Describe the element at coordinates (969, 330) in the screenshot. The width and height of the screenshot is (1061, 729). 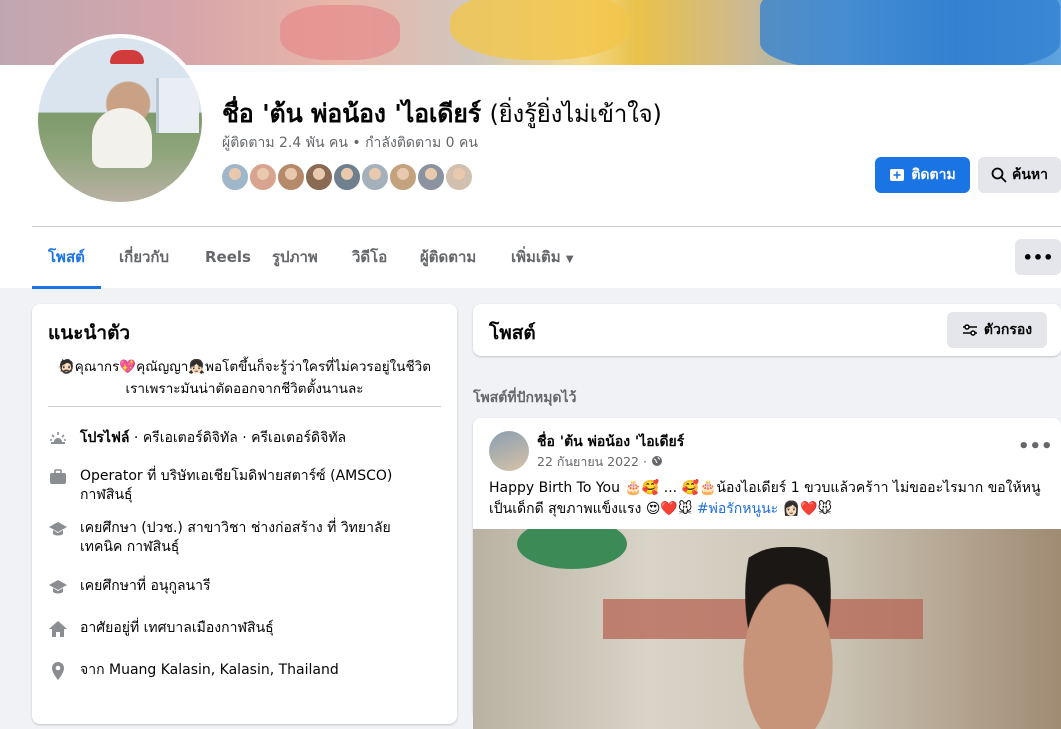
I see `filter-icon` at that location.